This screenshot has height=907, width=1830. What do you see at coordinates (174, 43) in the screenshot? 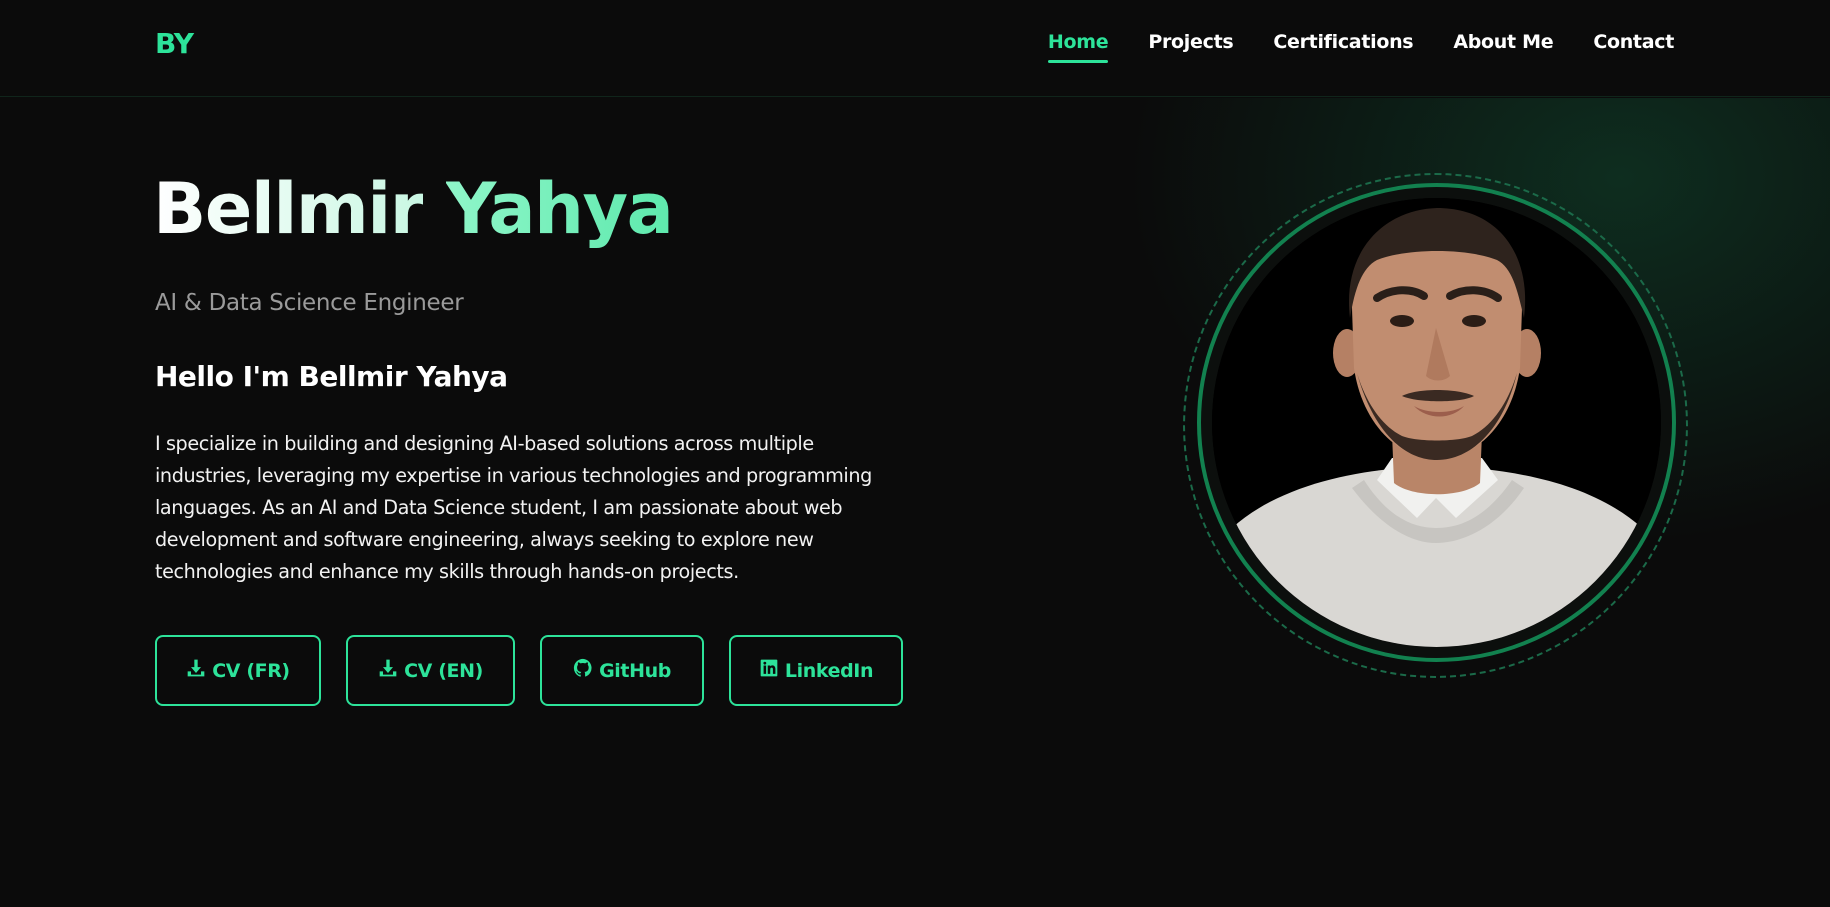
I see `logo: BY` at bounding box center [174, 43].